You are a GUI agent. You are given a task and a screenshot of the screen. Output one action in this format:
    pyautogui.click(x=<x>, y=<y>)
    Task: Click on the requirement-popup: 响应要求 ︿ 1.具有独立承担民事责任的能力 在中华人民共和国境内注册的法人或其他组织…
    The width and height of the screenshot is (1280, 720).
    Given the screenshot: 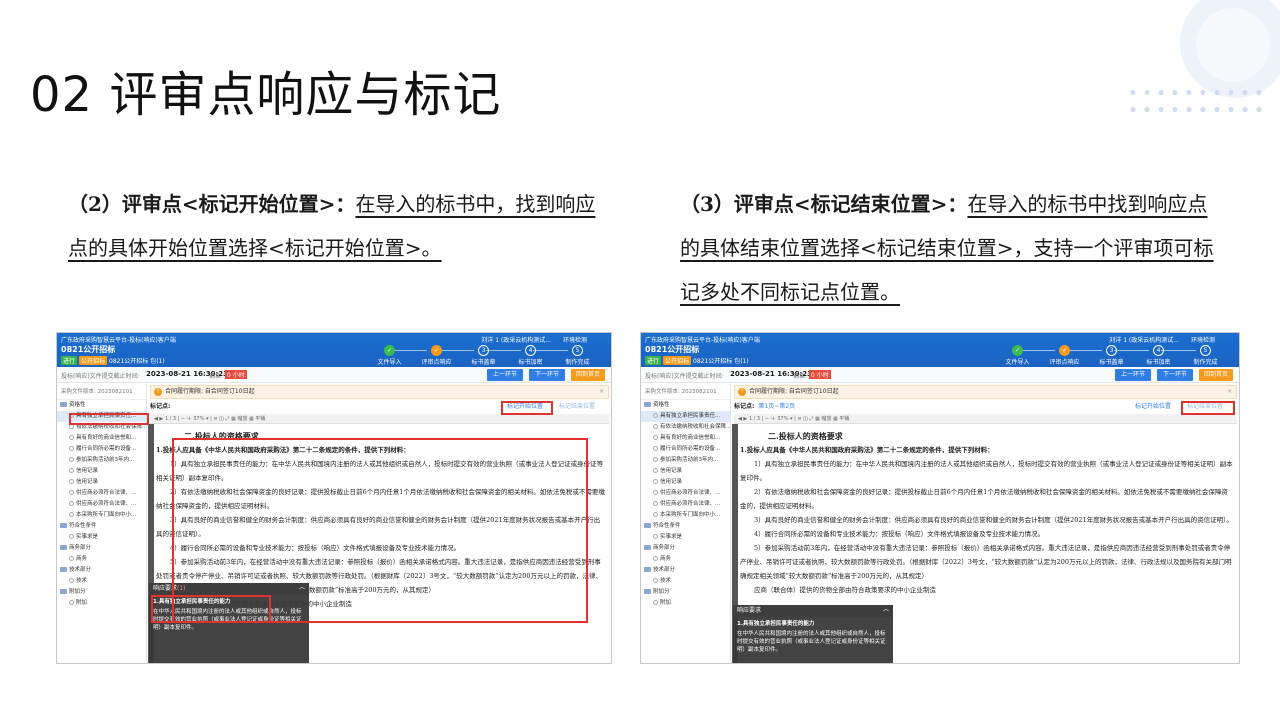 What is the action you would take?
    pyautogui.click(x=813, y=634)
    